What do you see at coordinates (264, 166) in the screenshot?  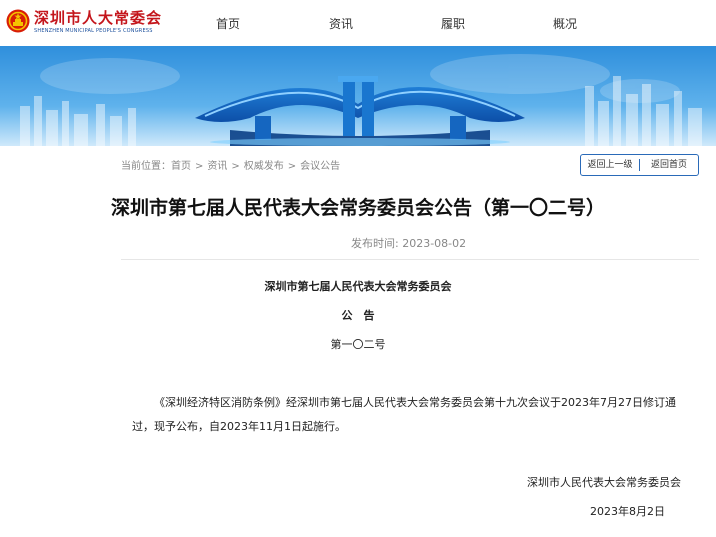 I see `breadcrumb-item-official-release: 权威发布` at bounding box center [264, 166].